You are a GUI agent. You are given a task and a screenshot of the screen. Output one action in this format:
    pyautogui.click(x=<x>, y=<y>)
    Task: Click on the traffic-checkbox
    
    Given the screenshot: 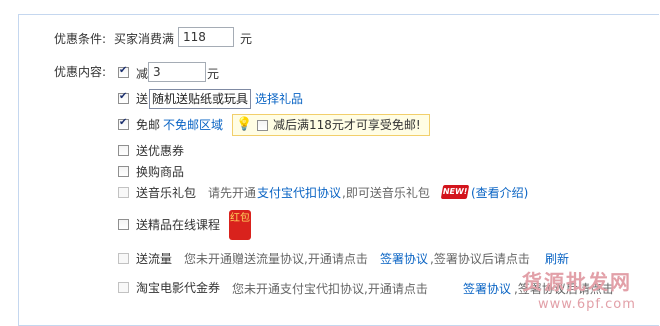 What is the action you would take?
    pyautogui.click(x=123, y=258)
    